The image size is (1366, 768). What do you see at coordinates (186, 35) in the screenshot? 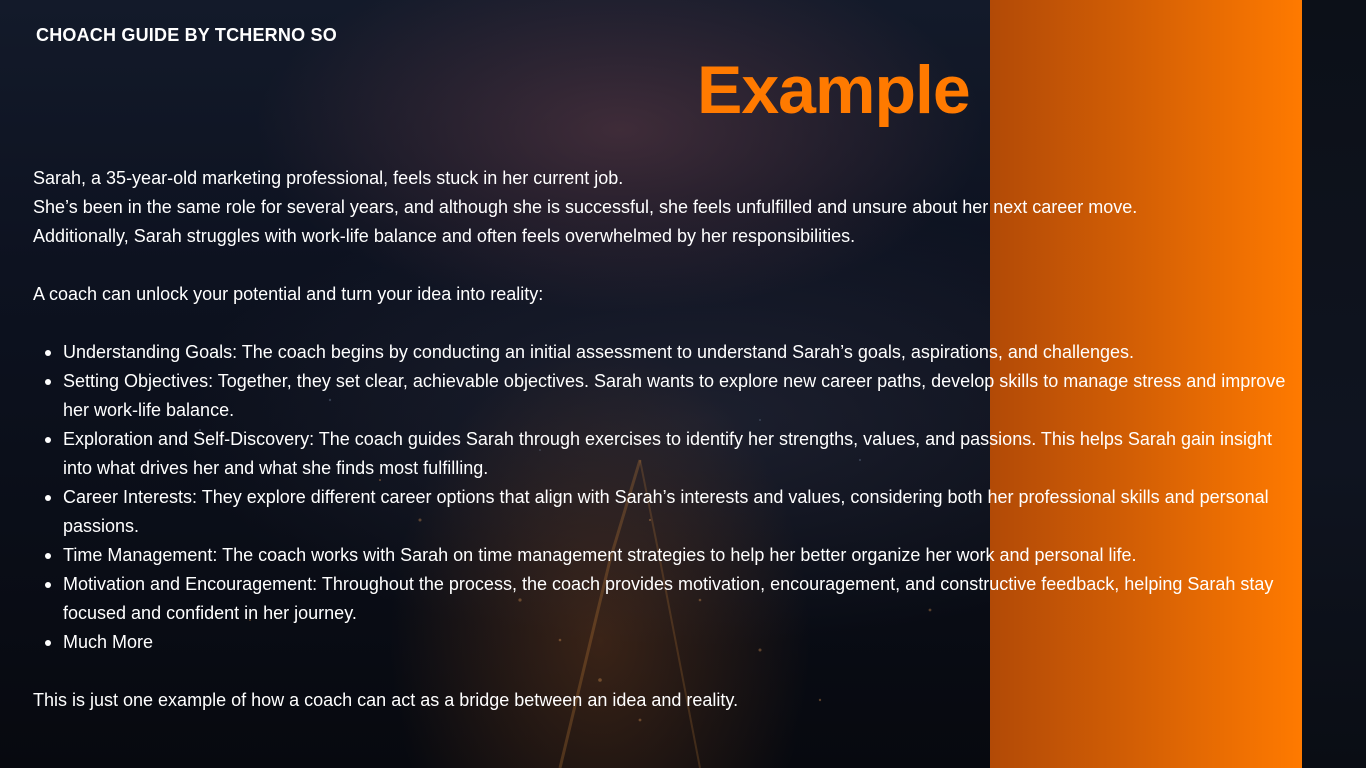
I see `brand-label: CHOACH GUIDE BY TCHERNO SO` at bounding box center [186, 35].